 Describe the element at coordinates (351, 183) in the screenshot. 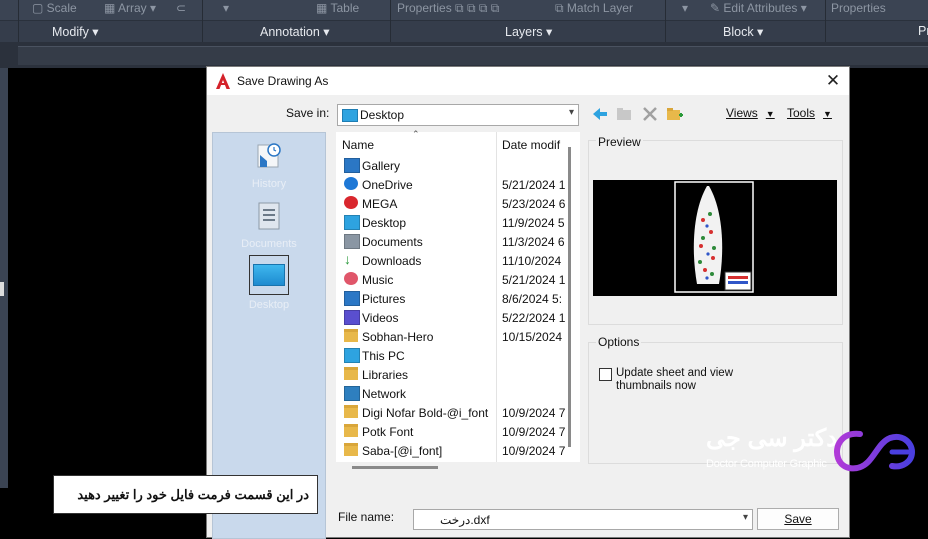

I see `cloud-icon` at that location.